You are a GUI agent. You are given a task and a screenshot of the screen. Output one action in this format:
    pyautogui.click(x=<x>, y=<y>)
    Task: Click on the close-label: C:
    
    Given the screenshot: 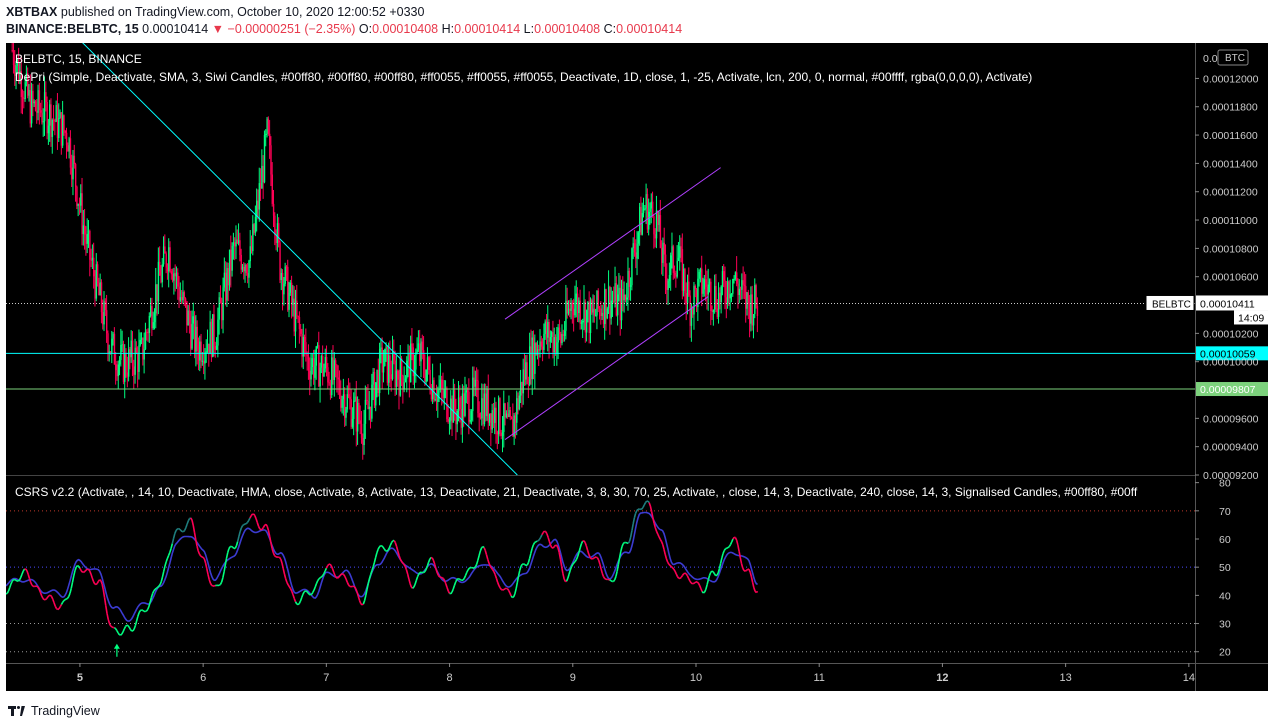 What is the action you would take?
    pyautogui.click(x=610, y=29)
    